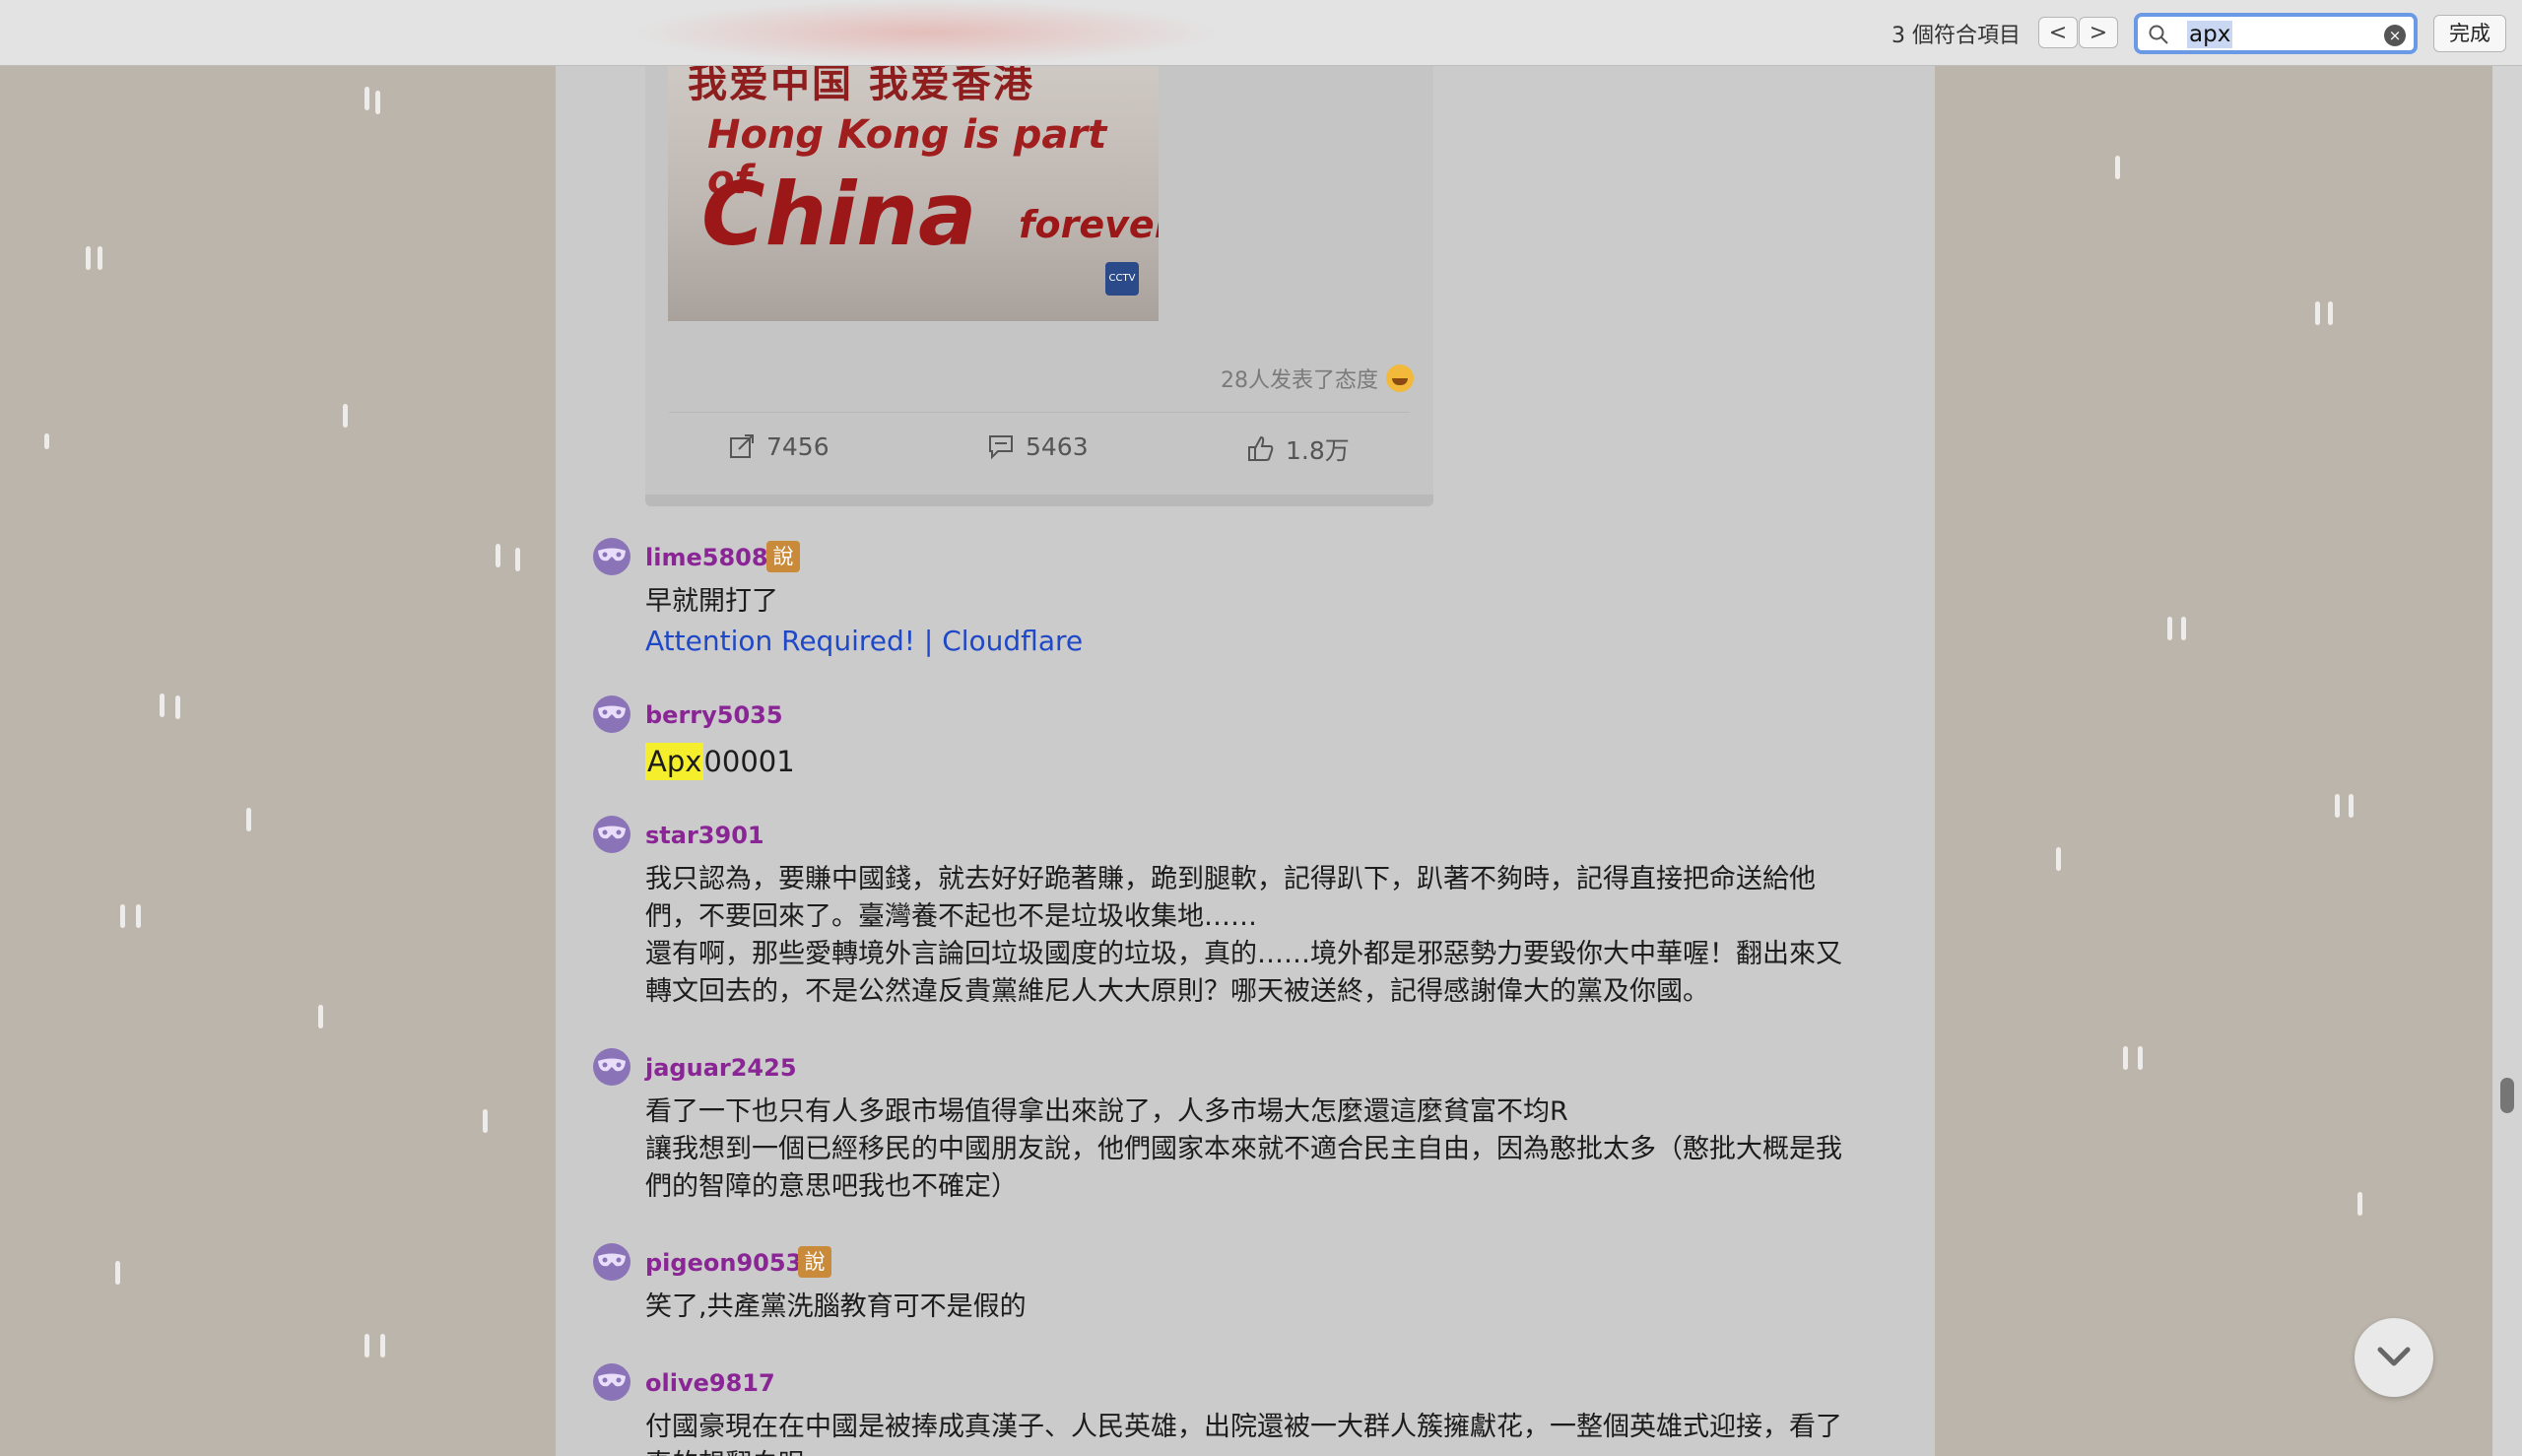  I want to click on reaction-text: 28人发表了态度, so click(1299, 380).